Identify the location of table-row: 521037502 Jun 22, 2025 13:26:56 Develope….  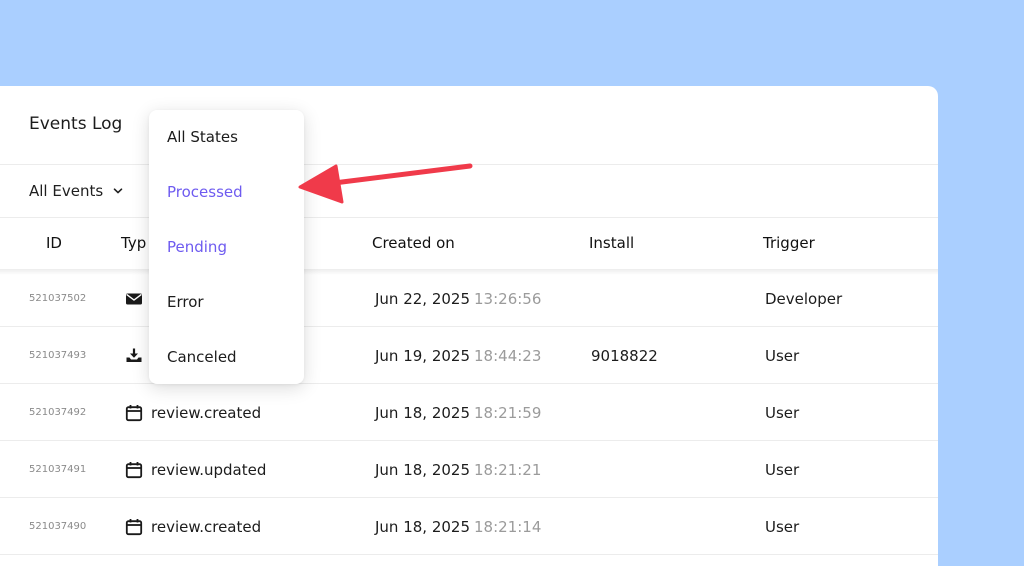
(469, 298).